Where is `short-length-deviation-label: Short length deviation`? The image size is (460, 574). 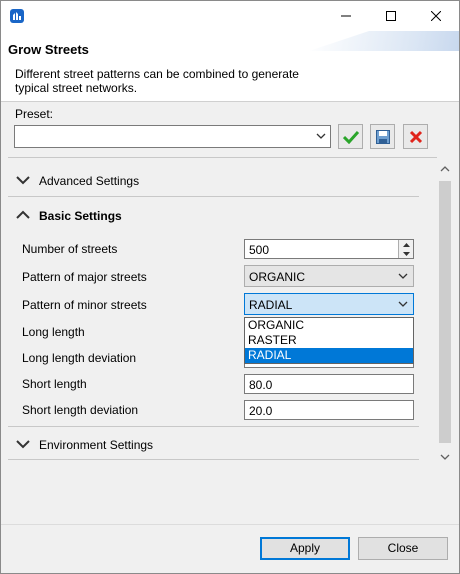 short-length-deviation-label: Short length deviation is located at coordinates (80, 410).